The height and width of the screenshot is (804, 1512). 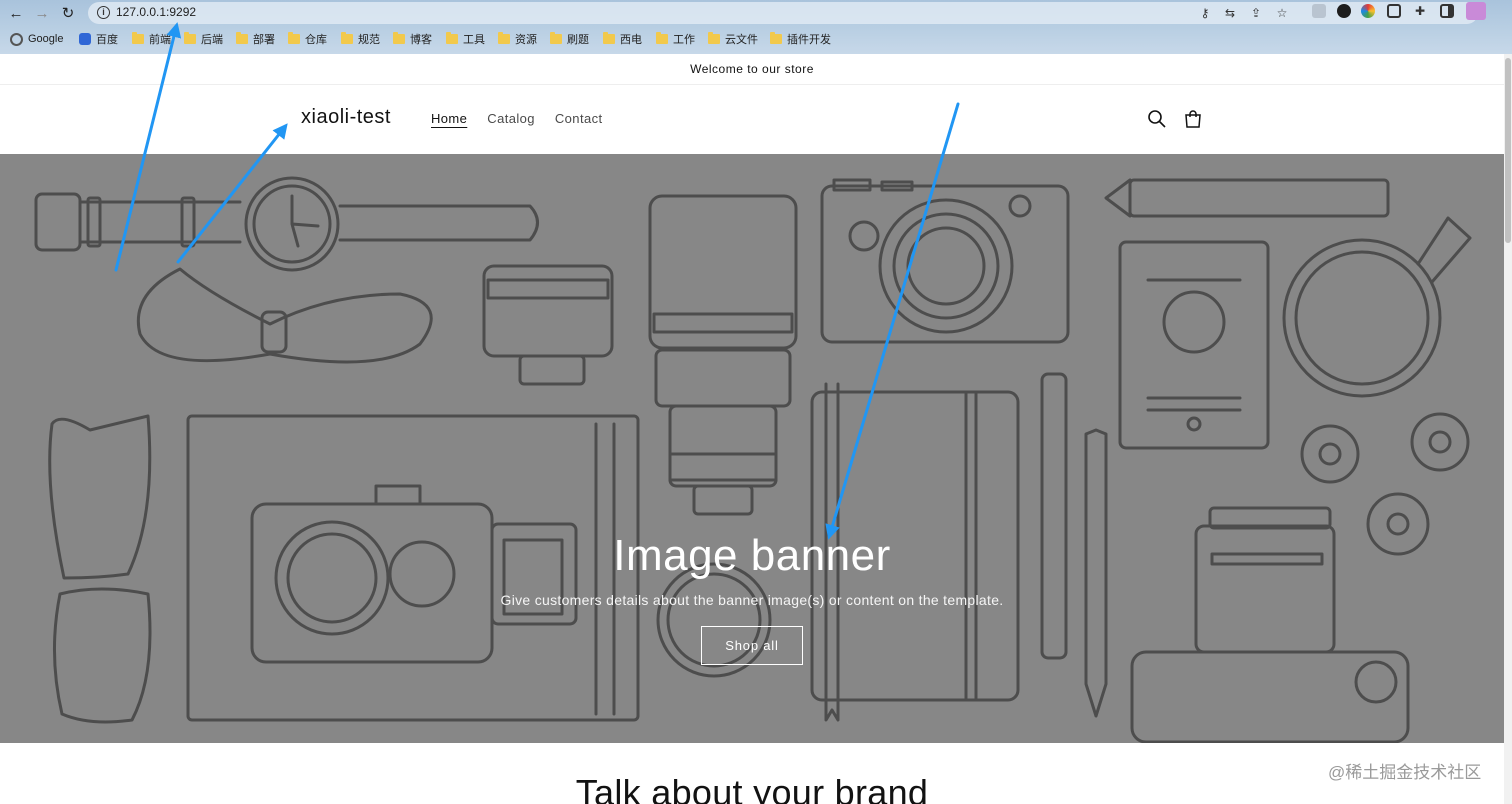 I want to click on side-panel-icon, so click(x=1447, y=11).